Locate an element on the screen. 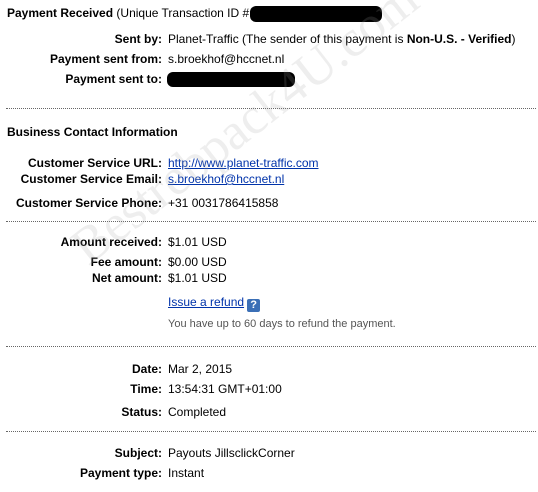 The height and width of the screenshot is (492, 538). sent-from-value: s.broekhof@hccnet.nl is located at coordinates (226, 59).